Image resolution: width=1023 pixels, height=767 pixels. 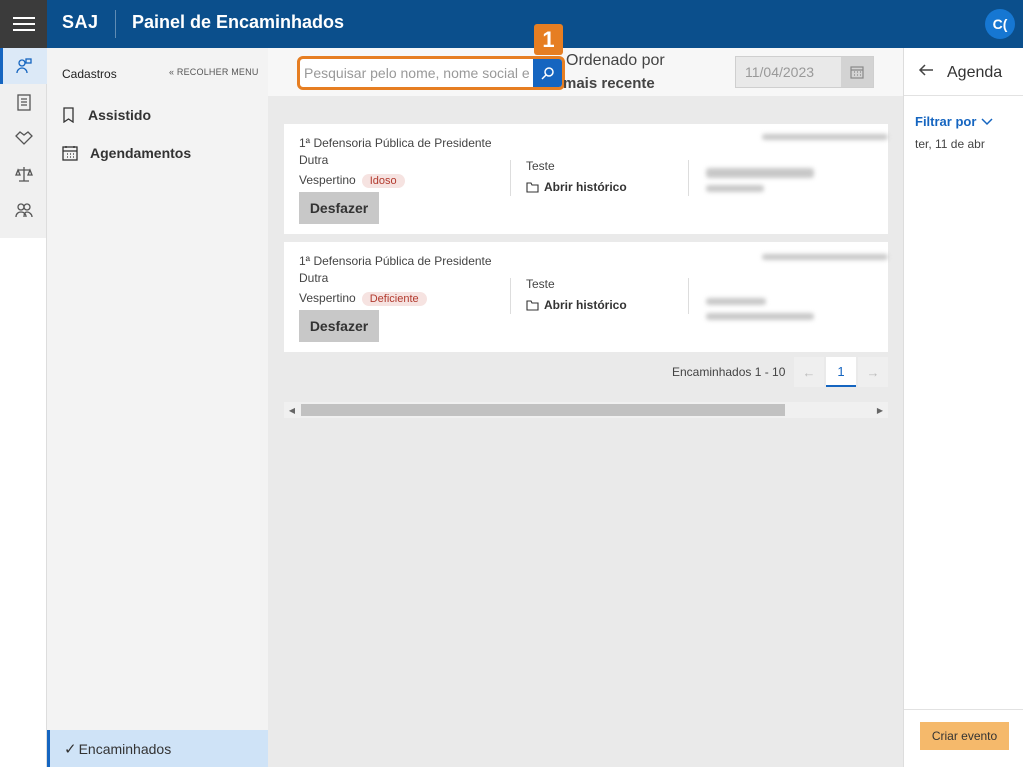 I want to click on shift-line: Vespertino Deficiente, so click(x=363, y=298).